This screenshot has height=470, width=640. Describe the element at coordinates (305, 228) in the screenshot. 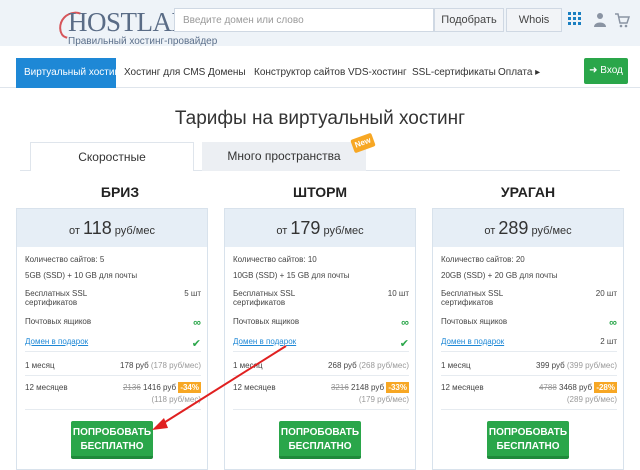

I see `price-value: 179` at that location.